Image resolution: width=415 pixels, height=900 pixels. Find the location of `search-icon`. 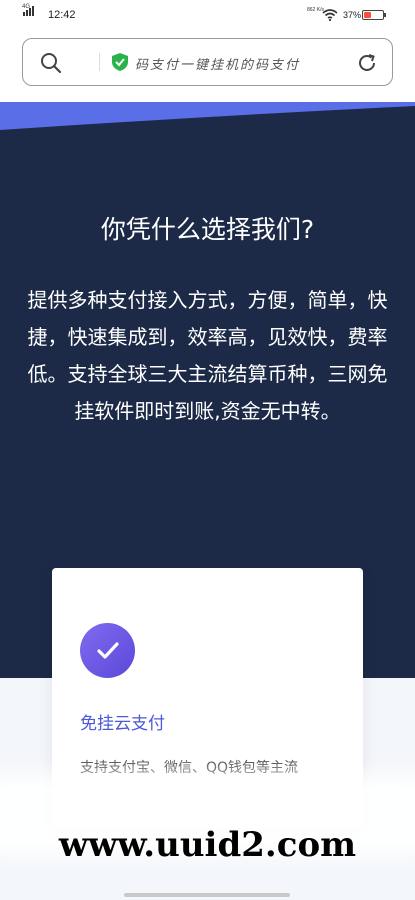

search-icon is located at coordinates (51, 63).